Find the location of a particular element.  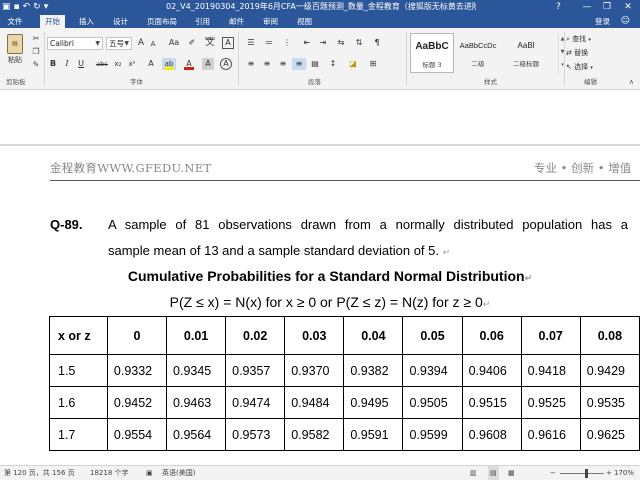

table-cell: 0.9591 is located at coordinates (373, 434).